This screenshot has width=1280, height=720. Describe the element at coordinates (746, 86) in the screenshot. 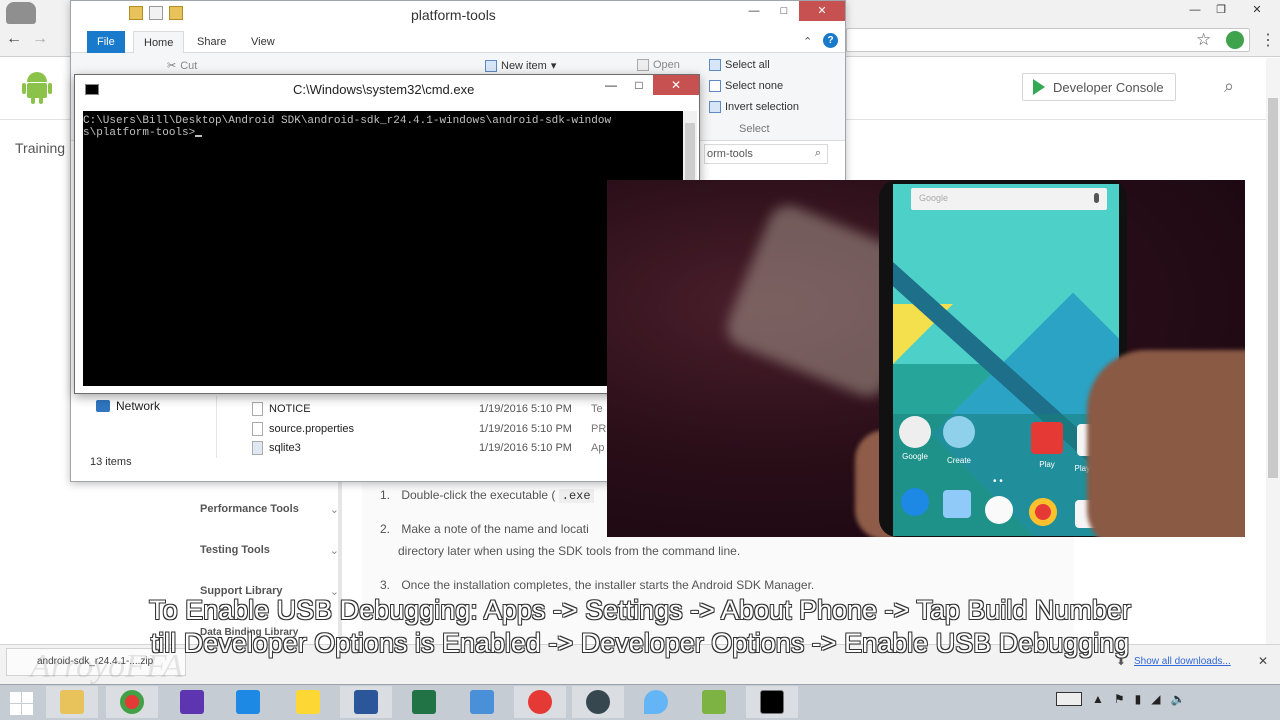

I see `select-none-button: Select none` at that location.